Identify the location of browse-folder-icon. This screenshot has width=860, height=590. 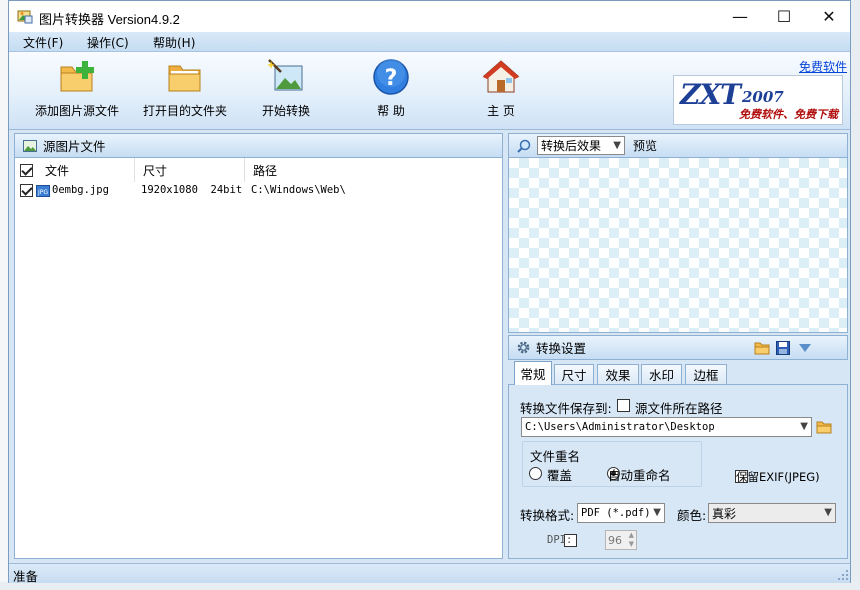
(824, 426).